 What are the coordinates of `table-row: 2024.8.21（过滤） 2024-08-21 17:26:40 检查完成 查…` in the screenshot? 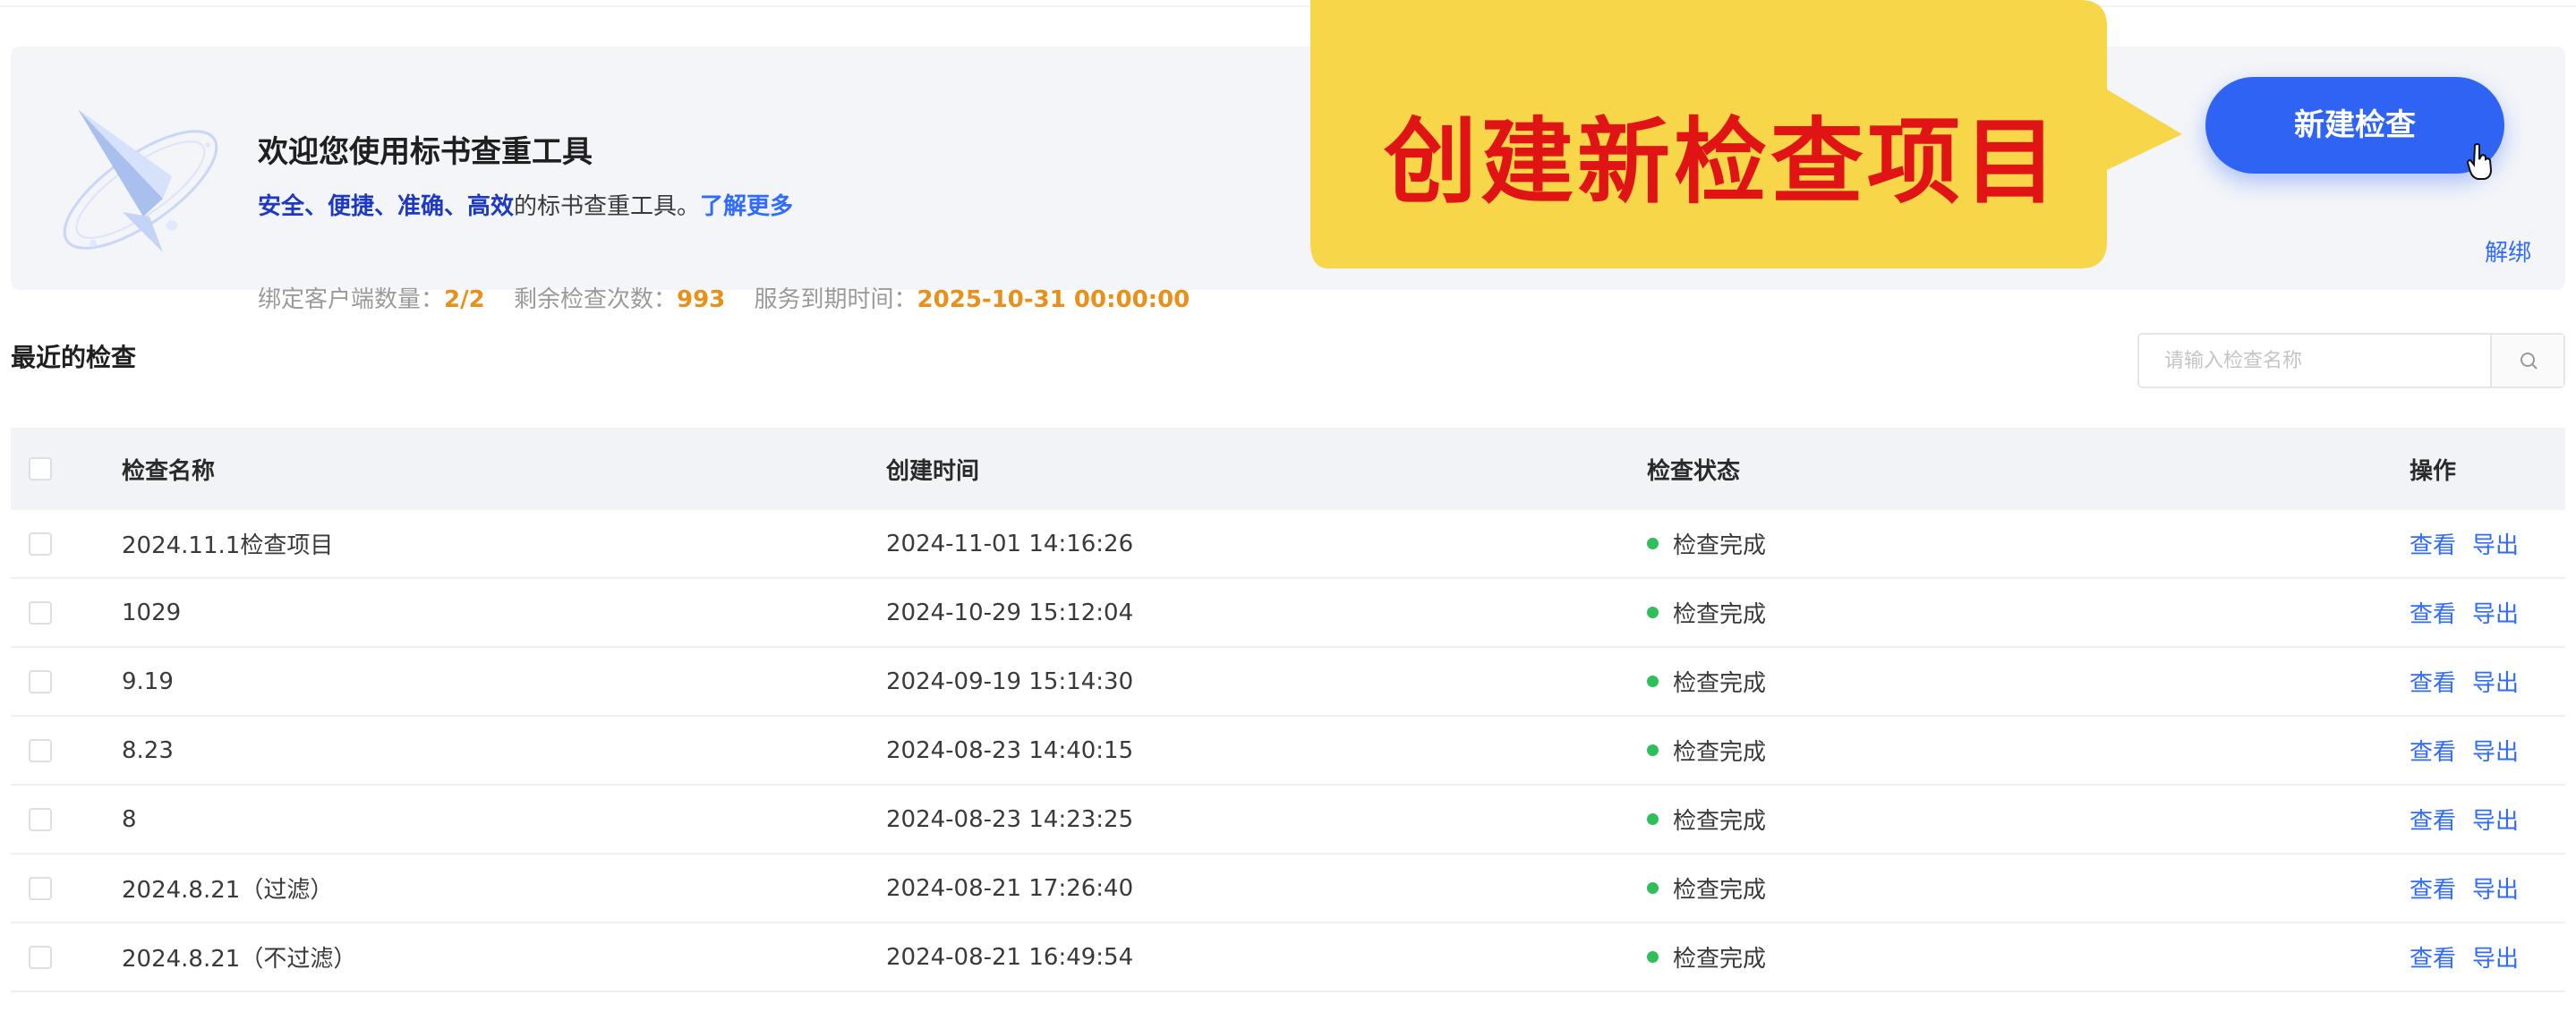 It's located at (1288, 889).